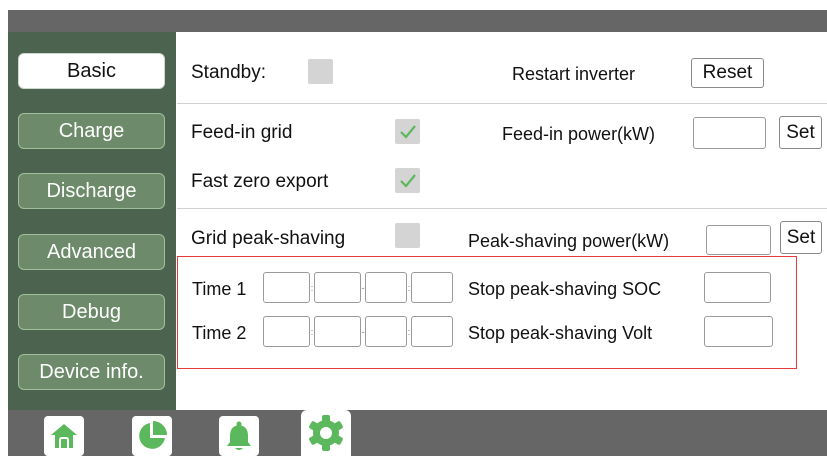  What do you see at coordinates (417, 433) in the screenshot?
I see `bottom-nav` at bounding box center [417, 433].